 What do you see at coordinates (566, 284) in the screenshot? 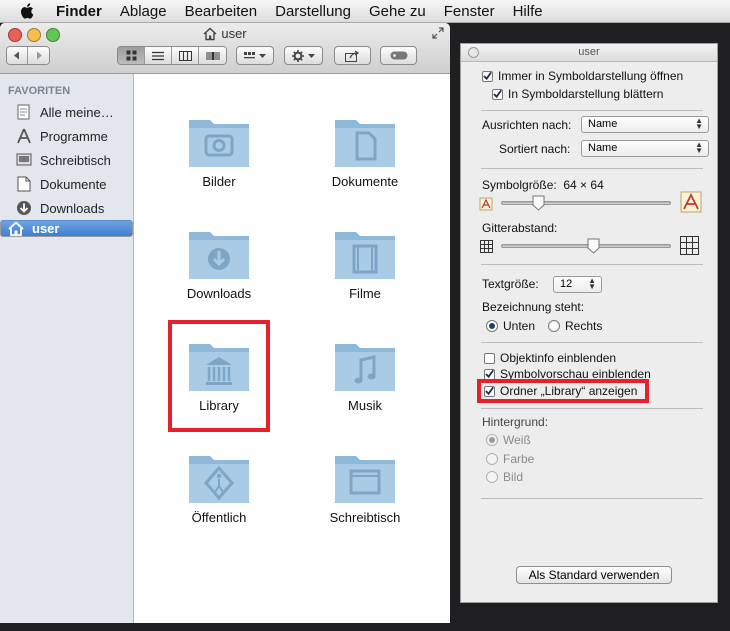
I see `text-size-select-value: 12` at bounding box center [566, 284].